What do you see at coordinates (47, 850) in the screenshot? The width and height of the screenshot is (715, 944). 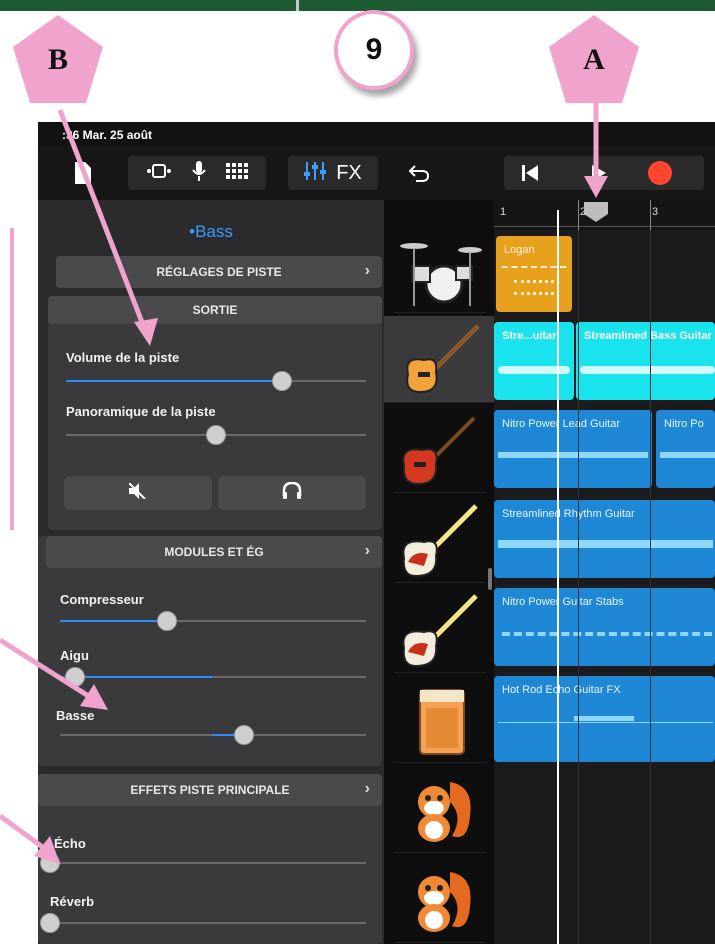 I see `arrow-echo-head` at bounding box center [47, 850].